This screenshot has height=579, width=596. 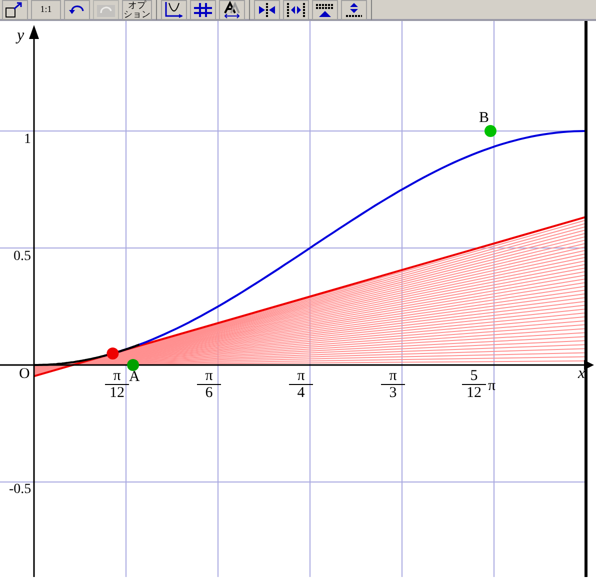 What do you see at coordinates (393, 385) in the screenshot?
I see `tick-label: π 3` at bounding box center [393, 385].